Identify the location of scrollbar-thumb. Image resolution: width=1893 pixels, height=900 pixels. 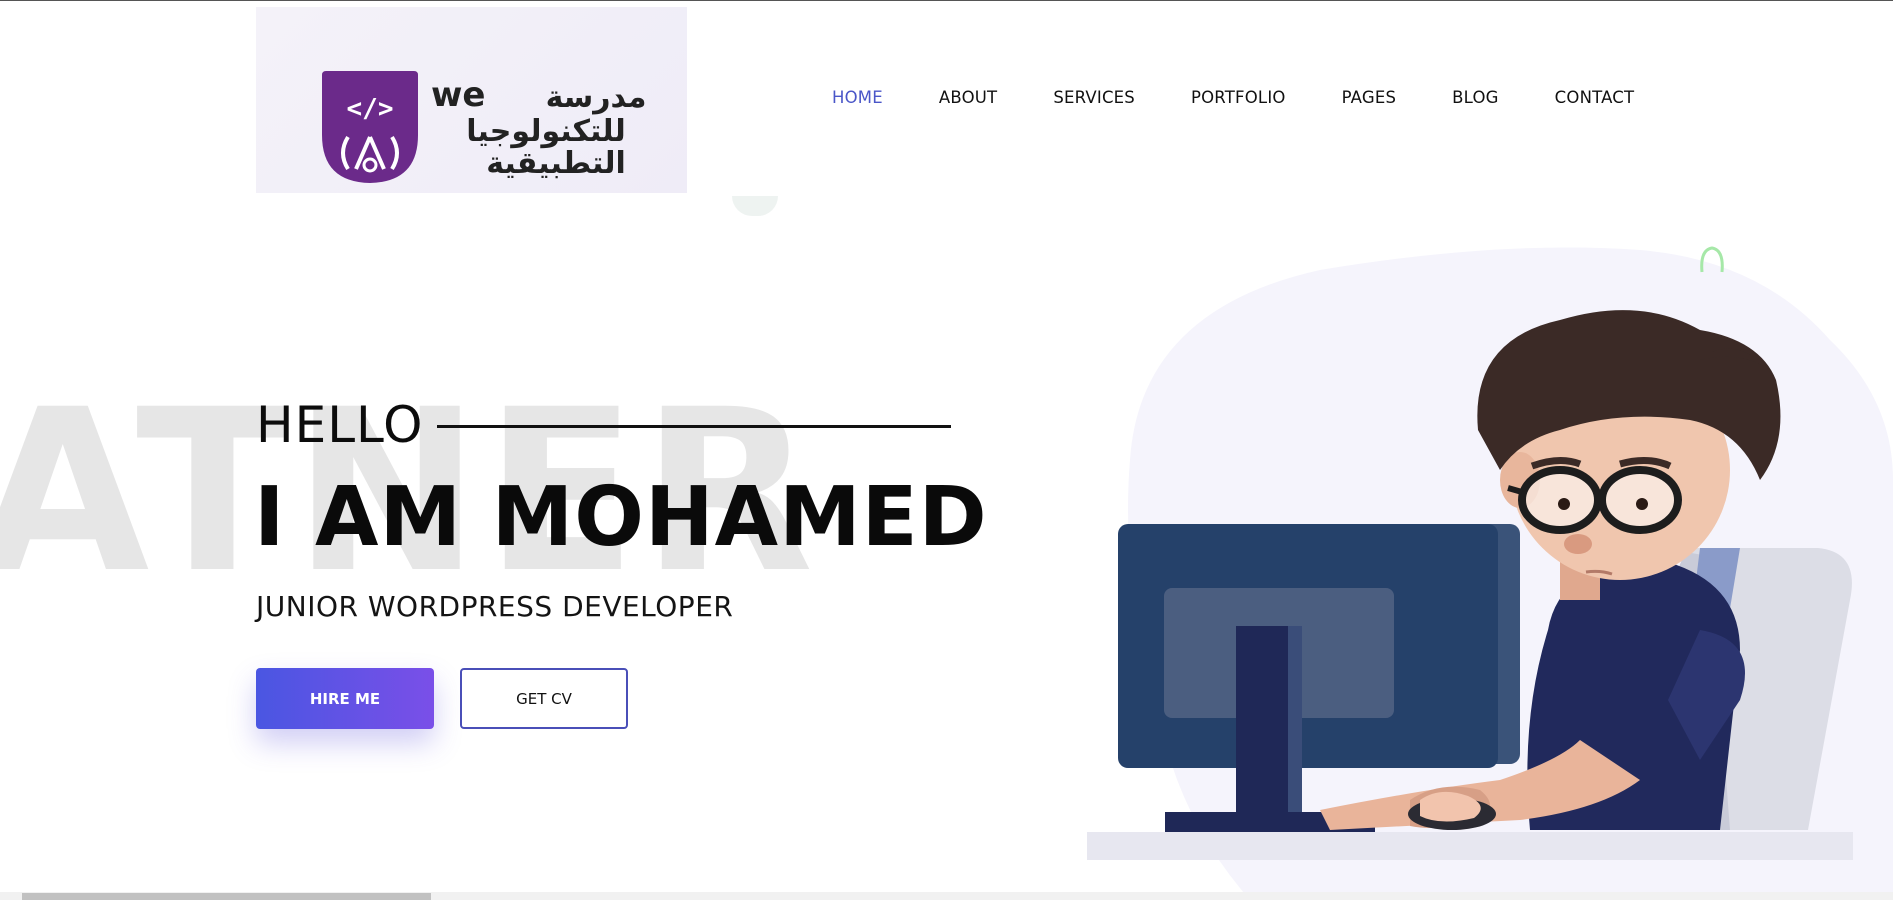
(226, 896).